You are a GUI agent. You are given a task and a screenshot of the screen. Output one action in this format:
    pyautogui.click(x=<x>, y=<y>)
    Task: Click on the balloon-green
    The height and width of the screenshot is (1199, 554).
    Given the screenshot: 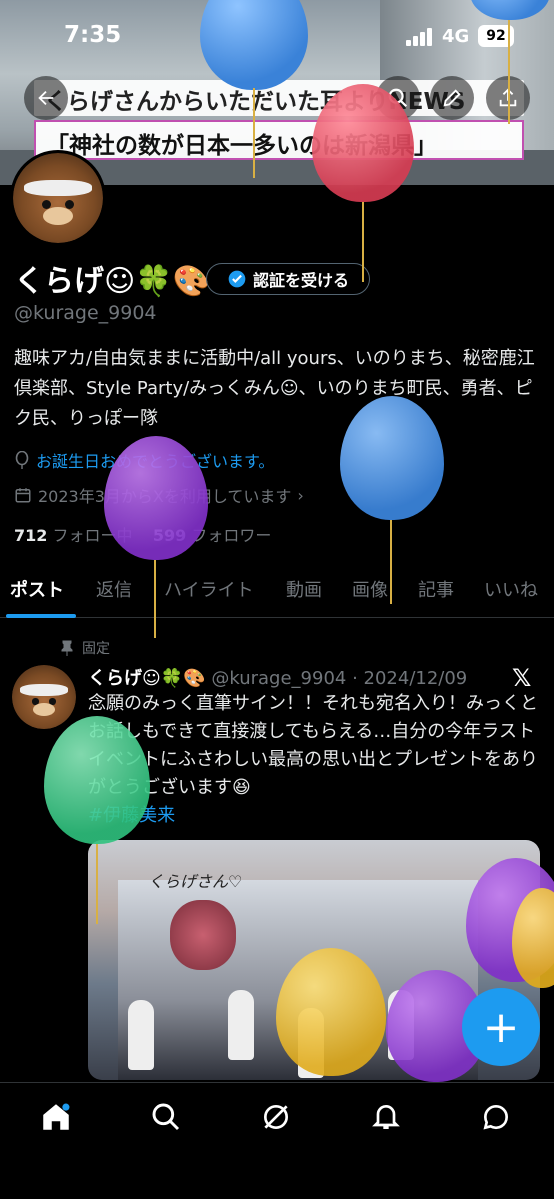 What is the action you would take?
    pyautogui.click(x=97, y=780)
    